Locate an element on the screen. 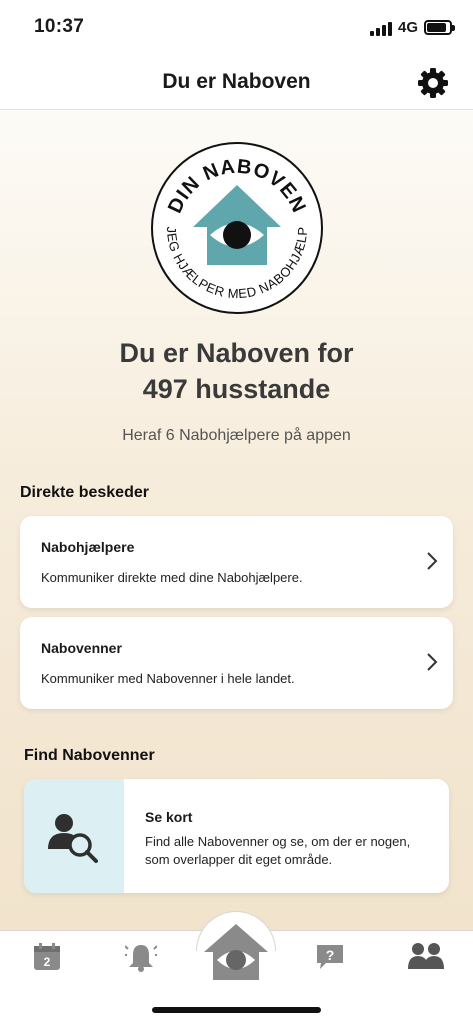  house-eye-icon is located at coordinates (236, 952).